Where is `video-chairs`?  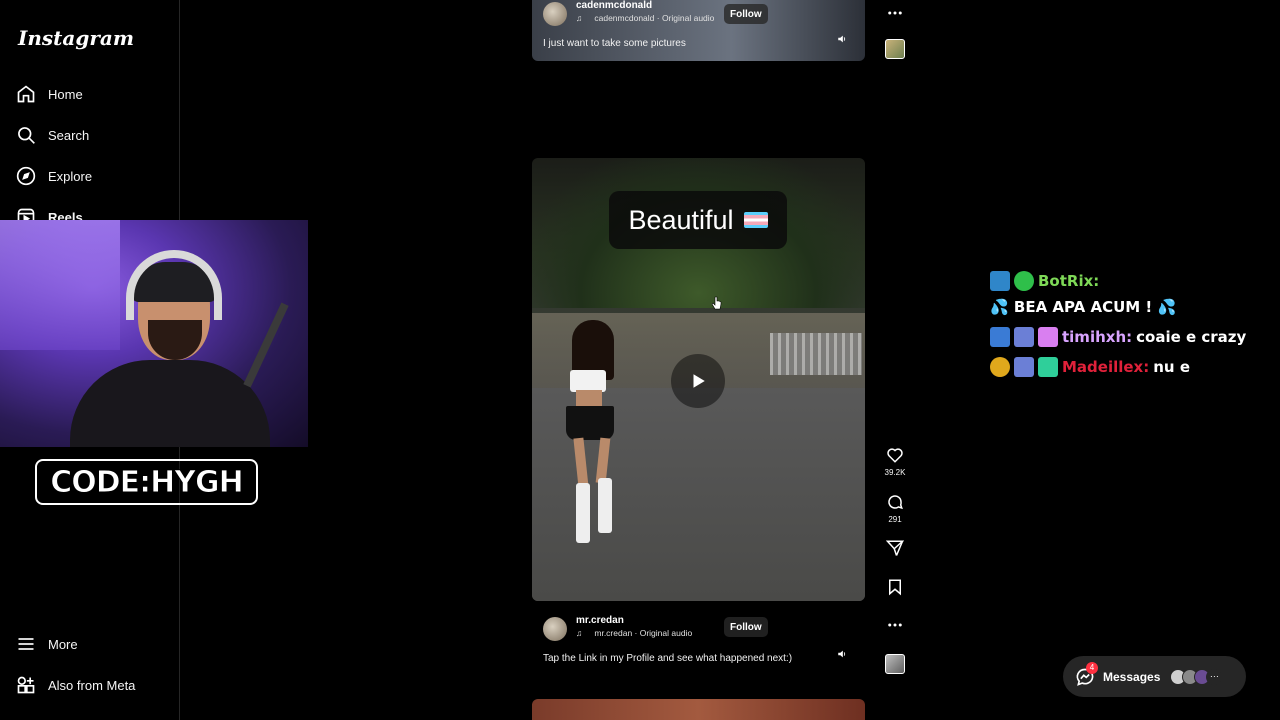 video-chairs is located at coordinates (816, 354).